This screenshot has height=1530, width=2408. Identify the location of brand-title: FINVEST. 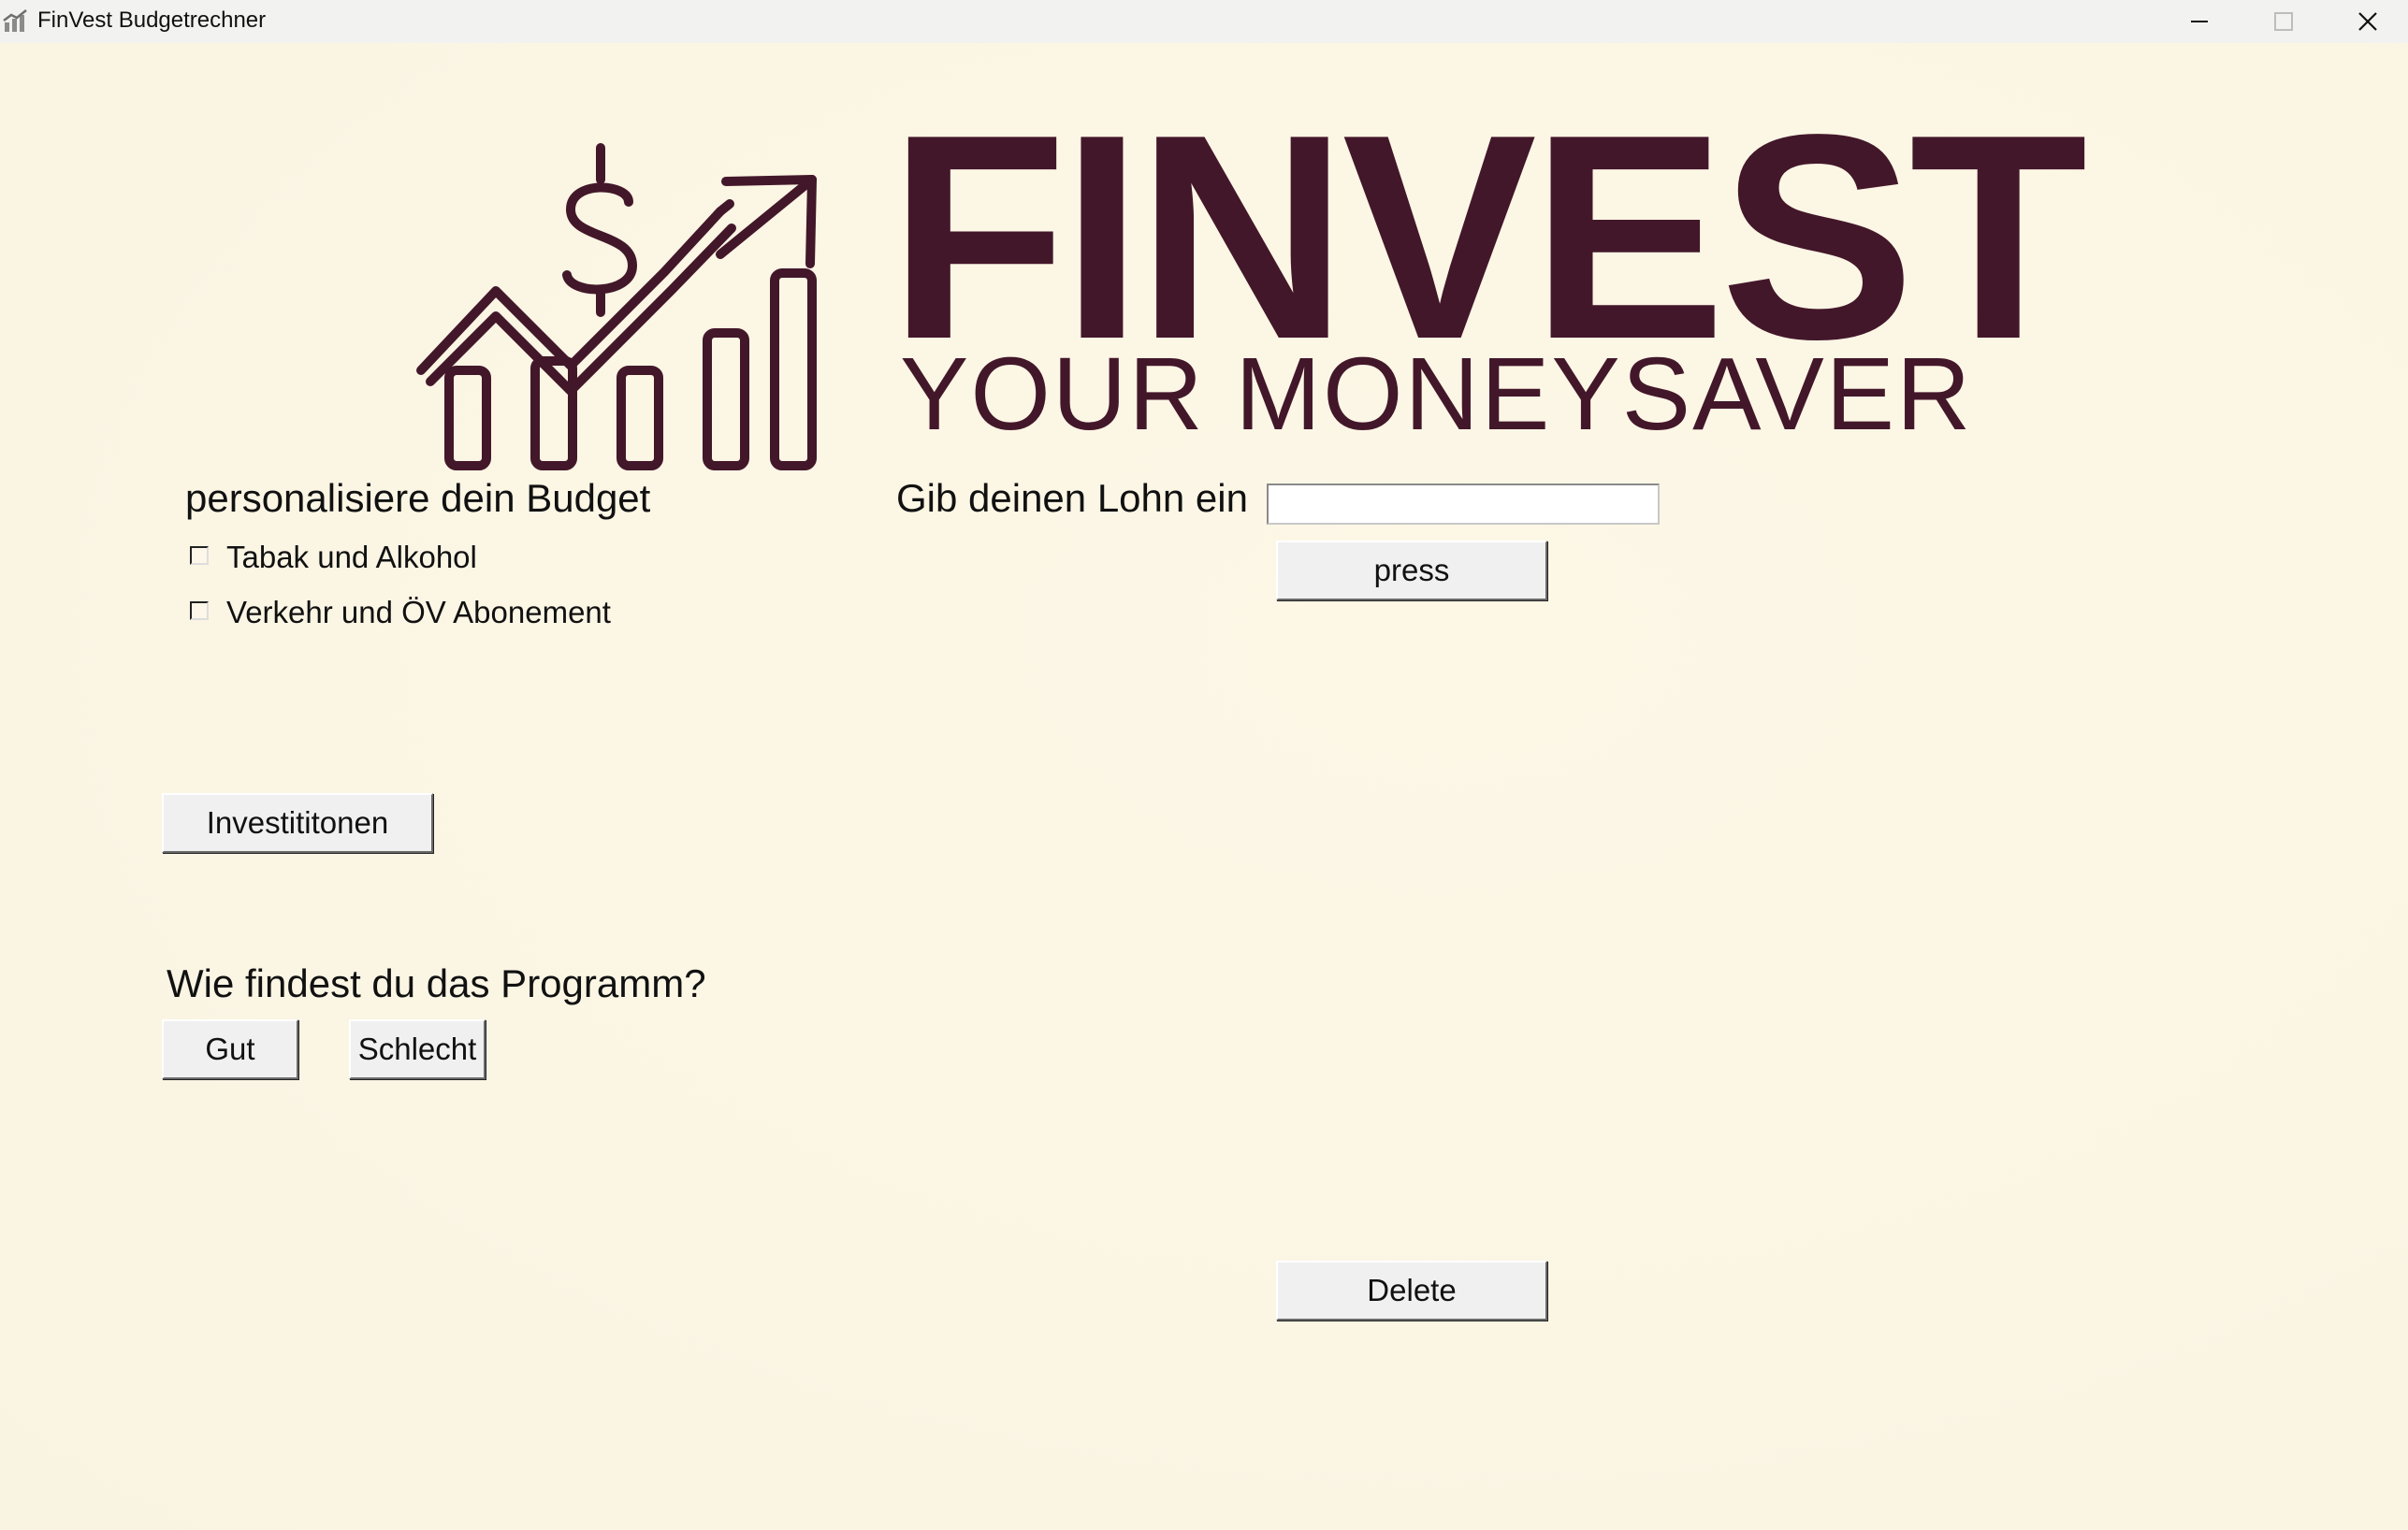
(1488, 237).